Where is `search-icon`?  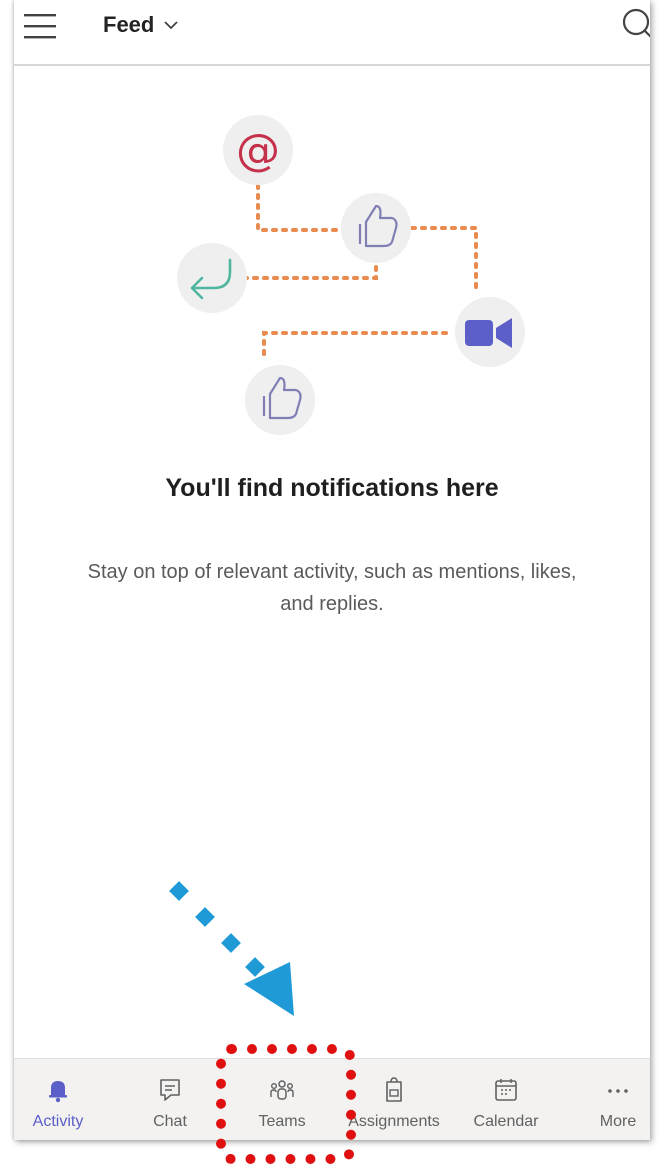 search-icon is located at coordinates (635, 23).